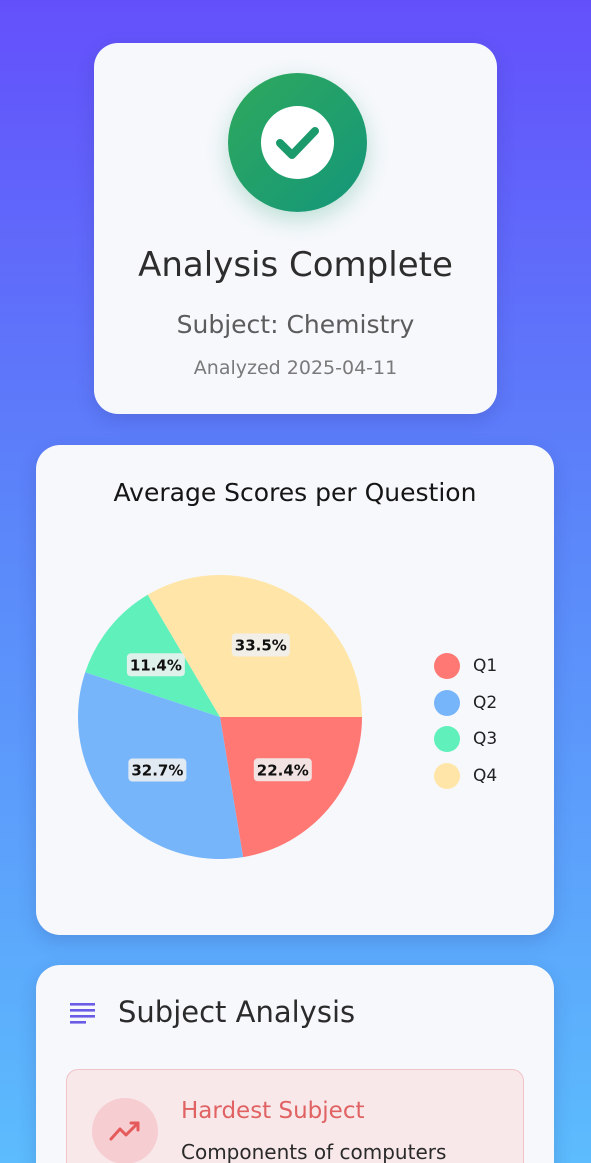 Image resolution: width=591 pixels, height=1163 pixels. I want to click on pie-label-q1: 22.4%, so click(282, 770).